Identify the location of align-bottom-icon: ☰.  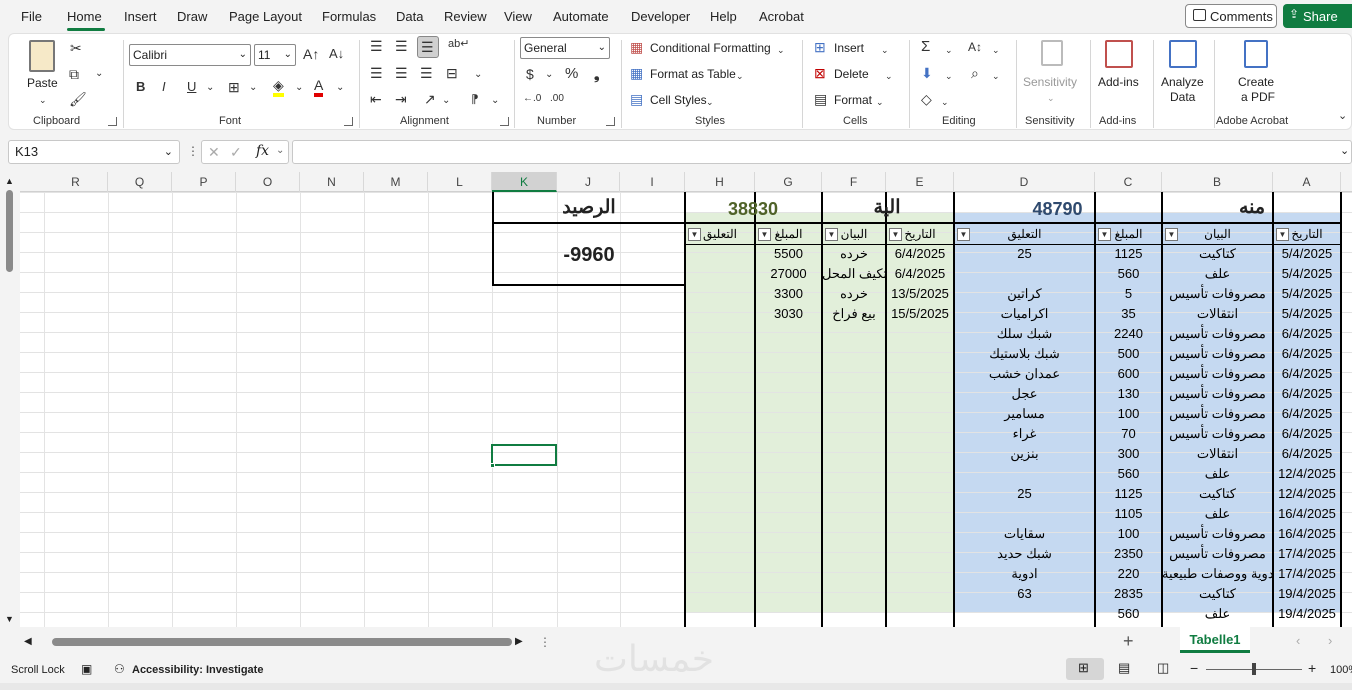
(428, 47).